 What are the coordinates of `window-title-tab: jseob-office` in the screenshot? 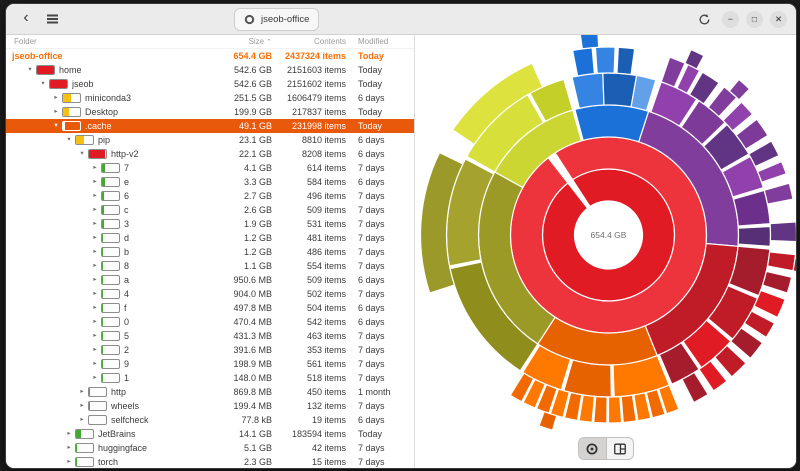 It's located at (277, 19).